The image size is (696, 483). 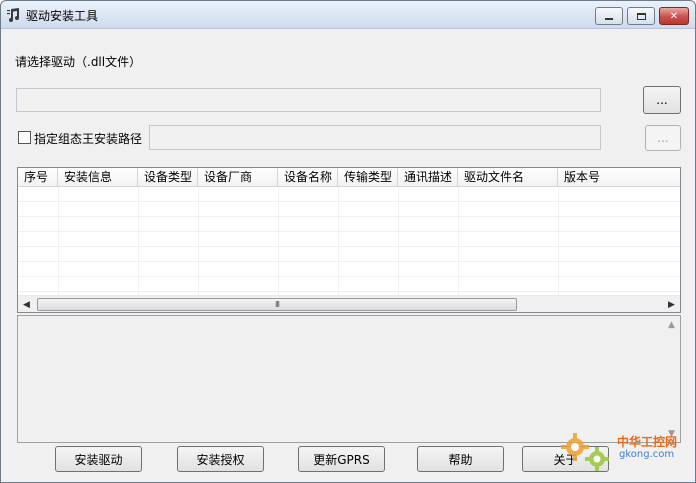 I want to click on scroll-left-button: ◀, so click(x=26, y=304).